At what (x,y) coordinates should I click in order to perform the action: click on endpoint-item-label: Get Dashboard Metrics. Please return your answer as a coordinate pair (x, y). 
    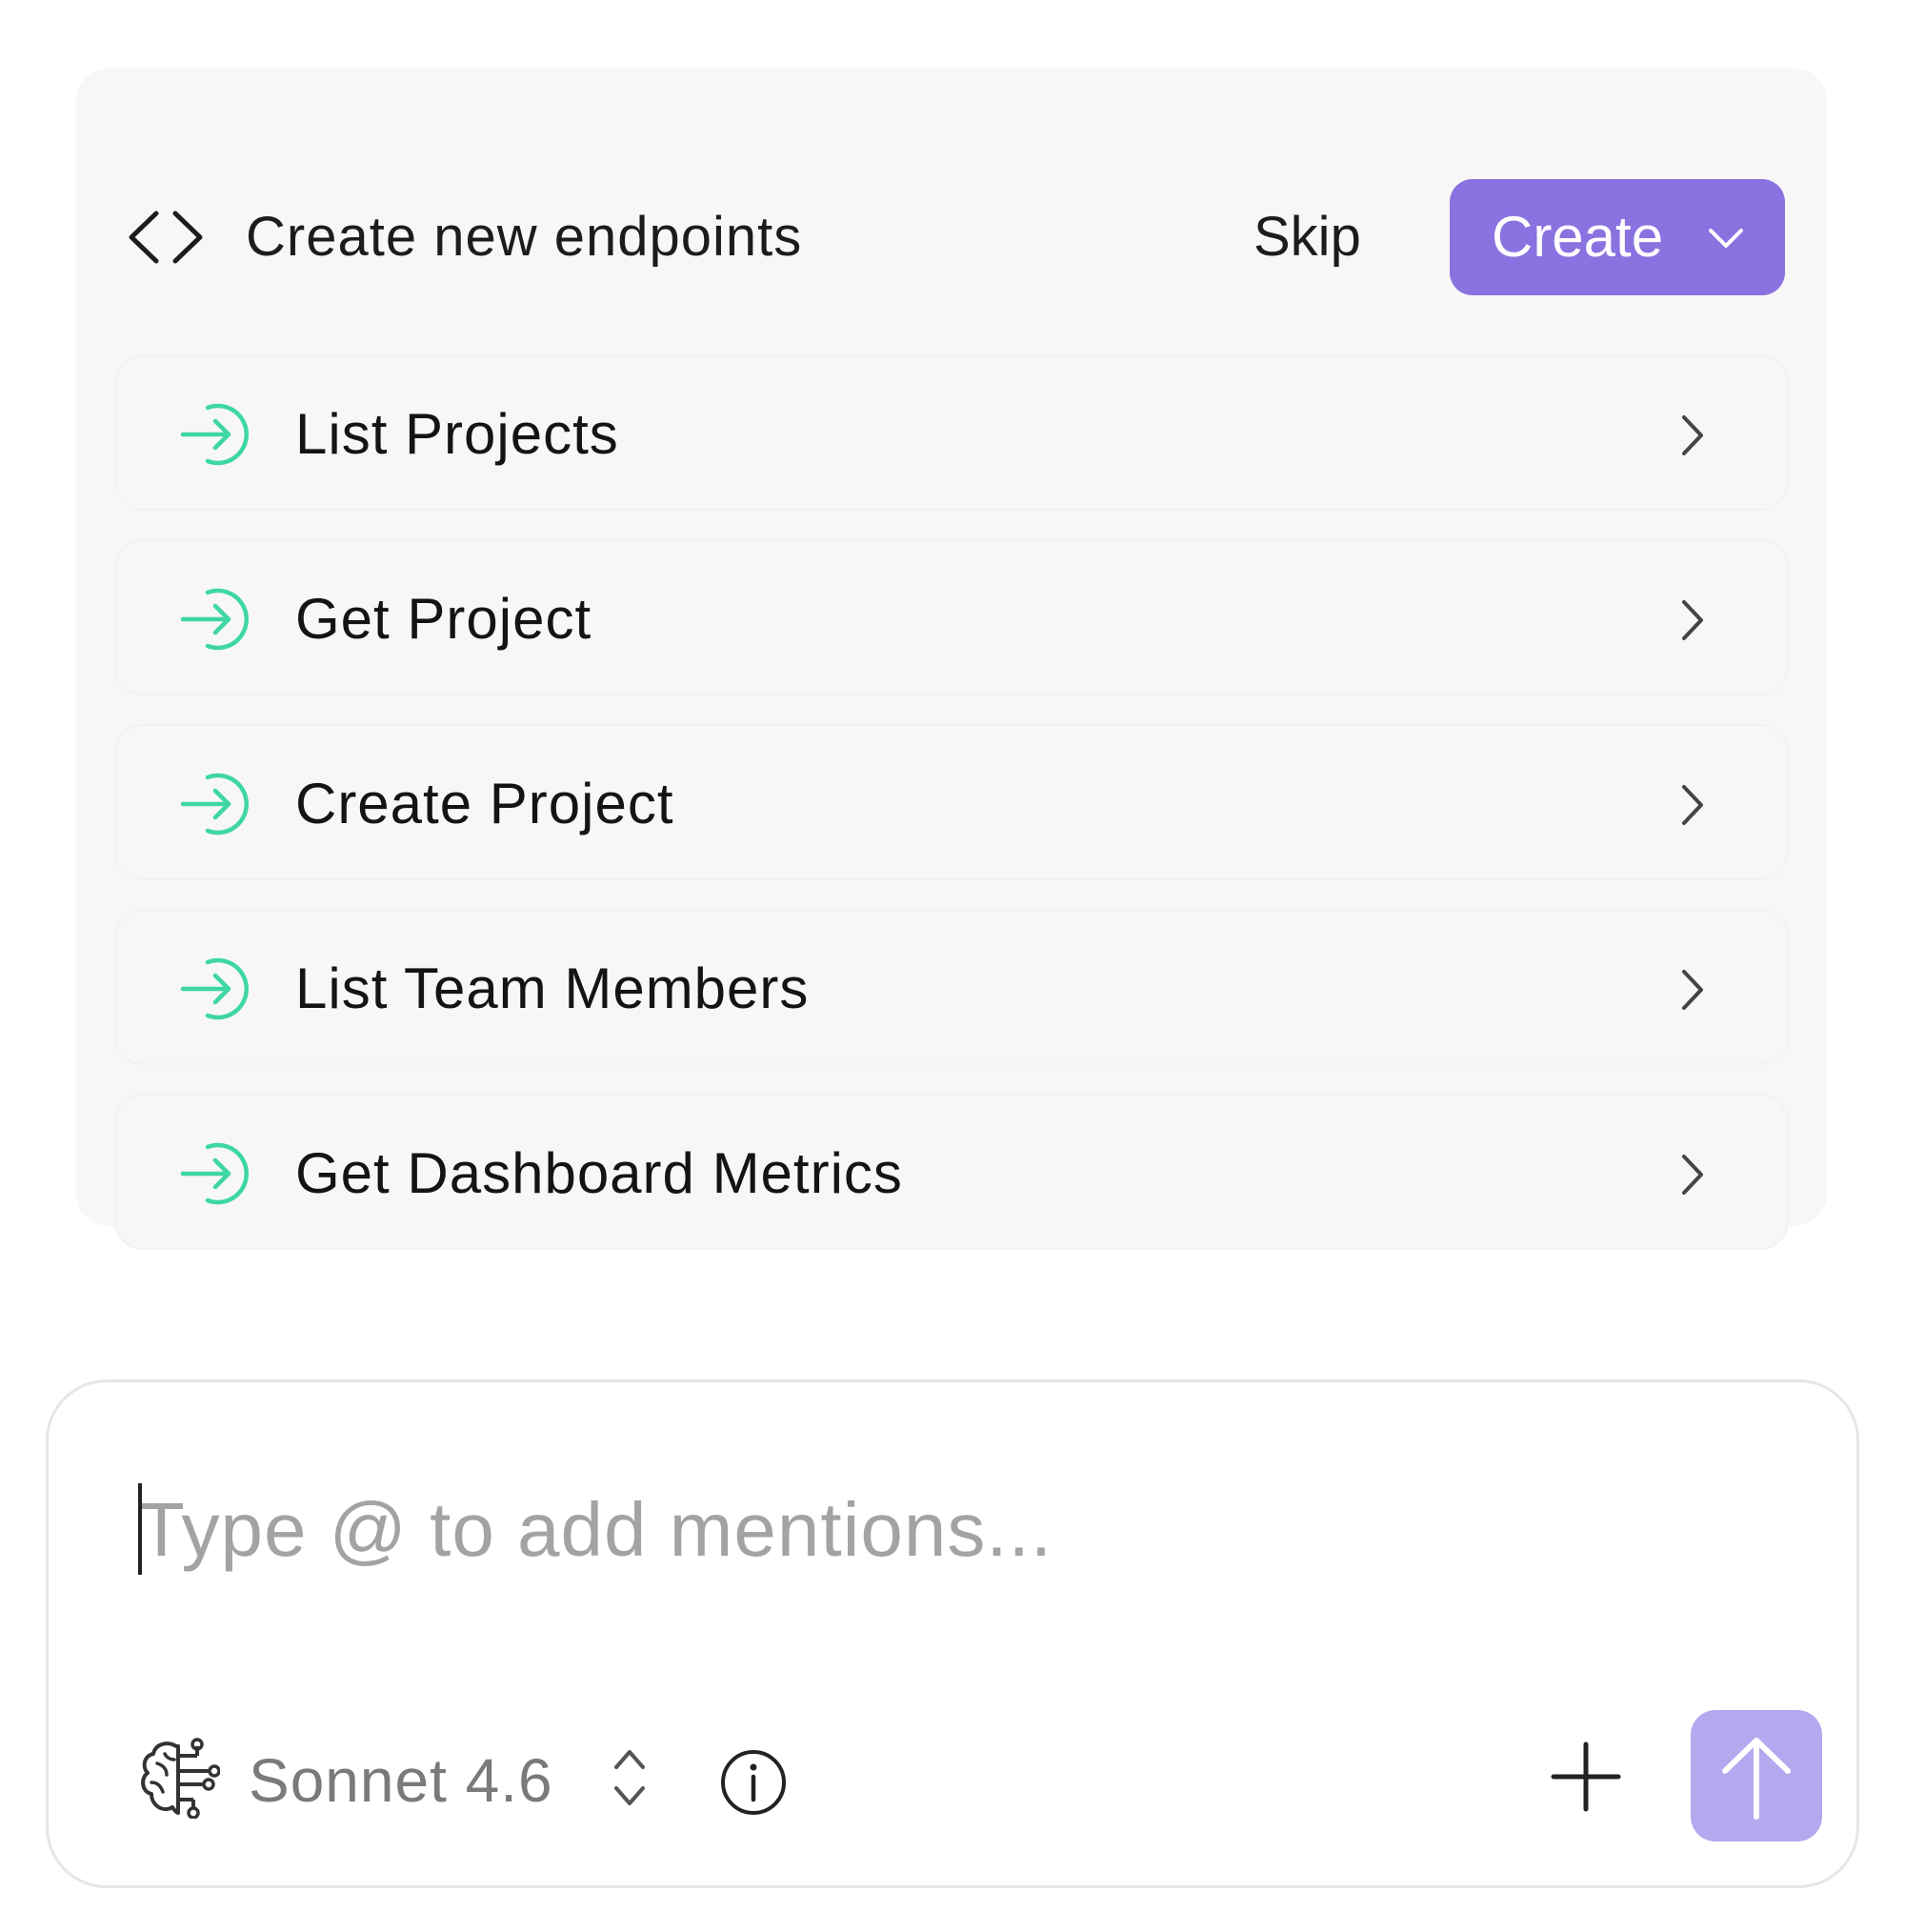
    Looking at the image, I should click on (599, 1173).